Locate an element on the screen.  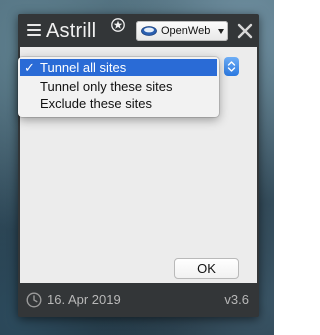
dropdown-option-tunnel-only: Tunnel only these sites is located at coordinates (118, 86).